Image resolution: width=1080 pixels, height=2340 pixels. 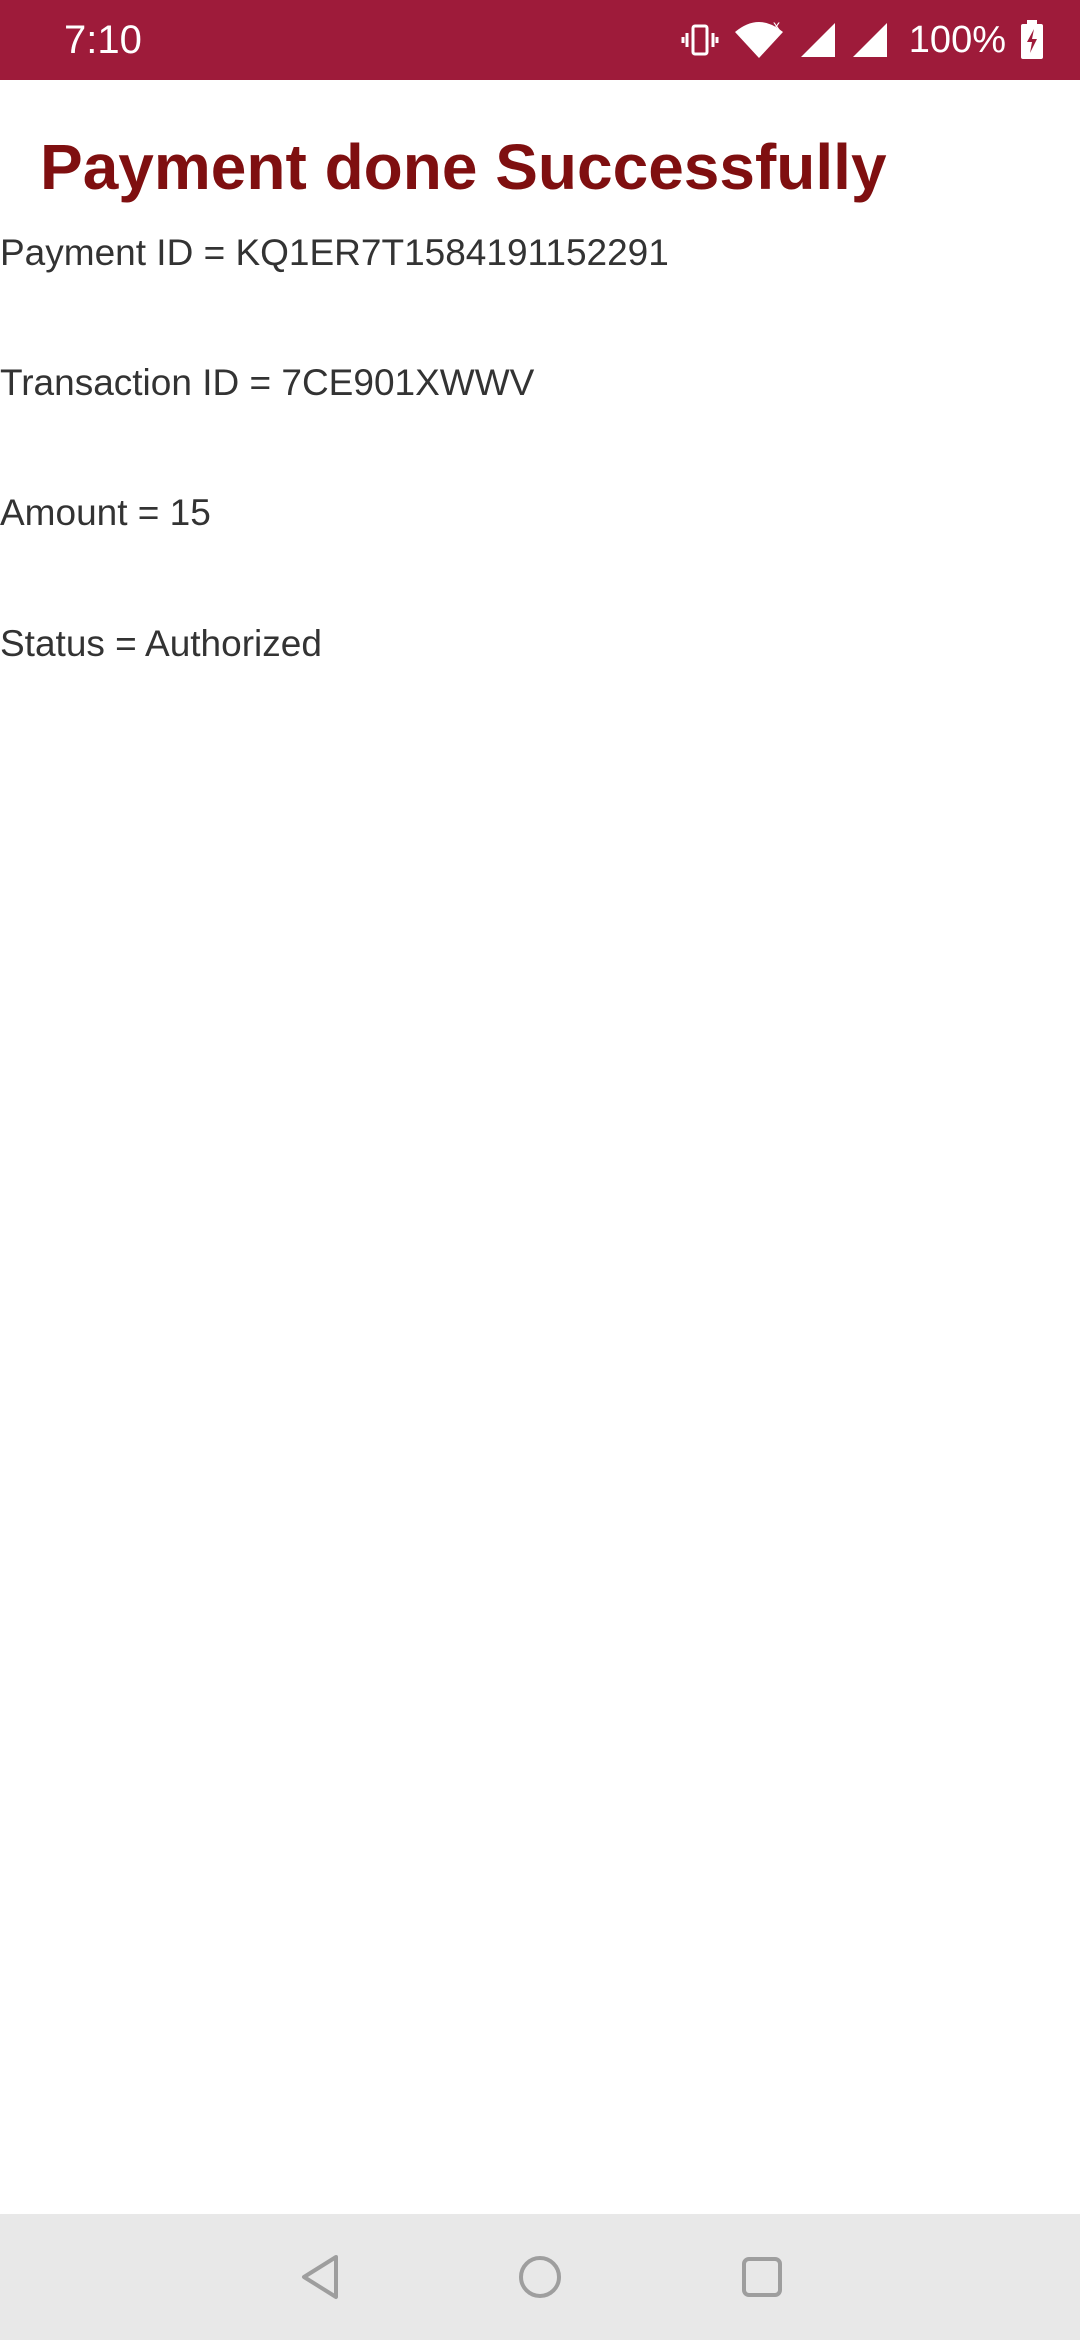 I want to click on payment-id-text: Payment ID = KQ1ER7T1584191152291, so click(x=334, y=252).